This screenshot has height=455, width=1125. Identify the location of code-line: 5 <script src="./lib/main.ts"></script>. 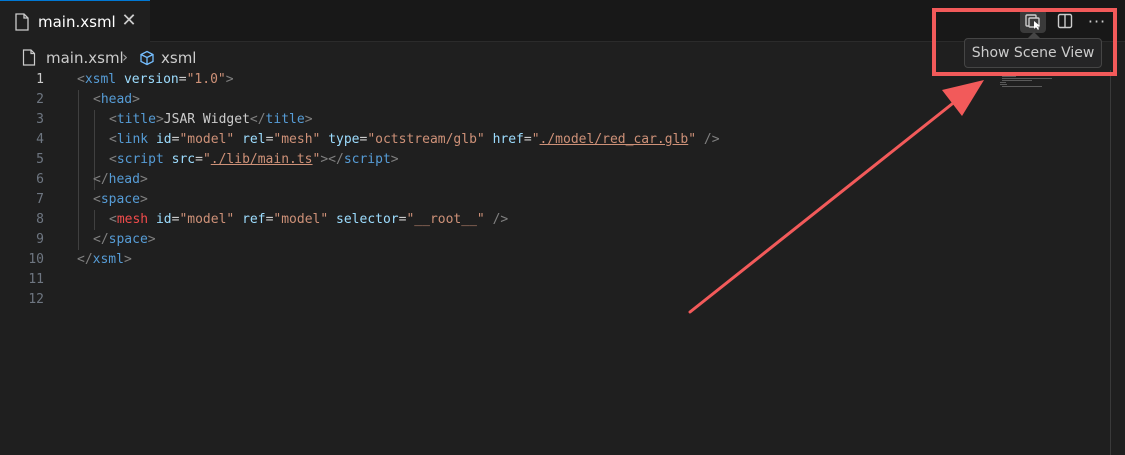
(555, 160).